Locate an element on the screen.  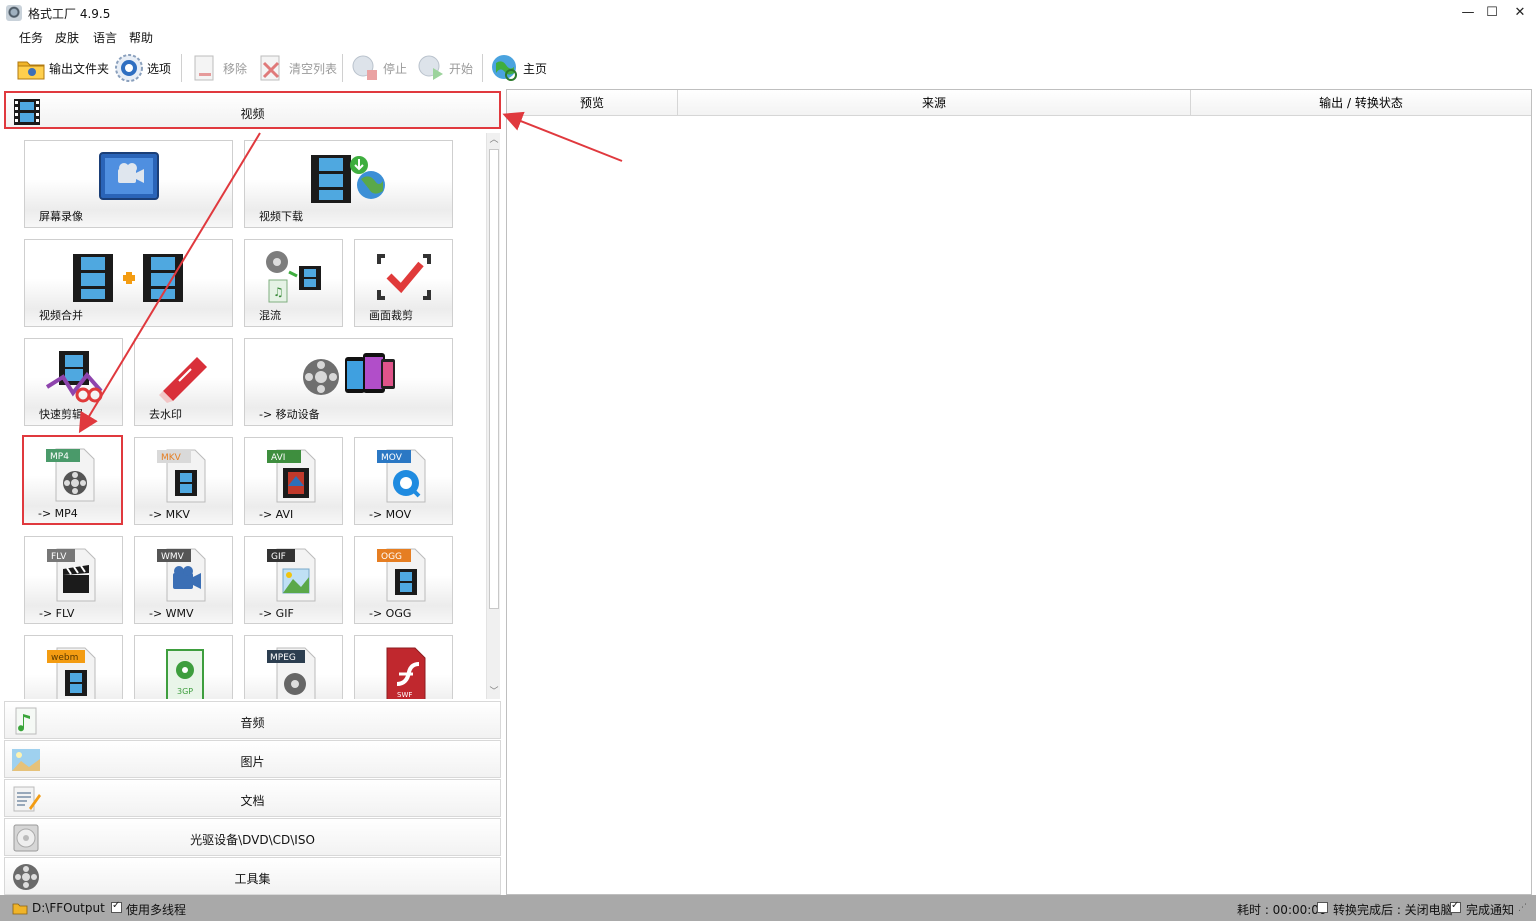
notify-label: 完成通知 is located at coordinates (1490, 910).